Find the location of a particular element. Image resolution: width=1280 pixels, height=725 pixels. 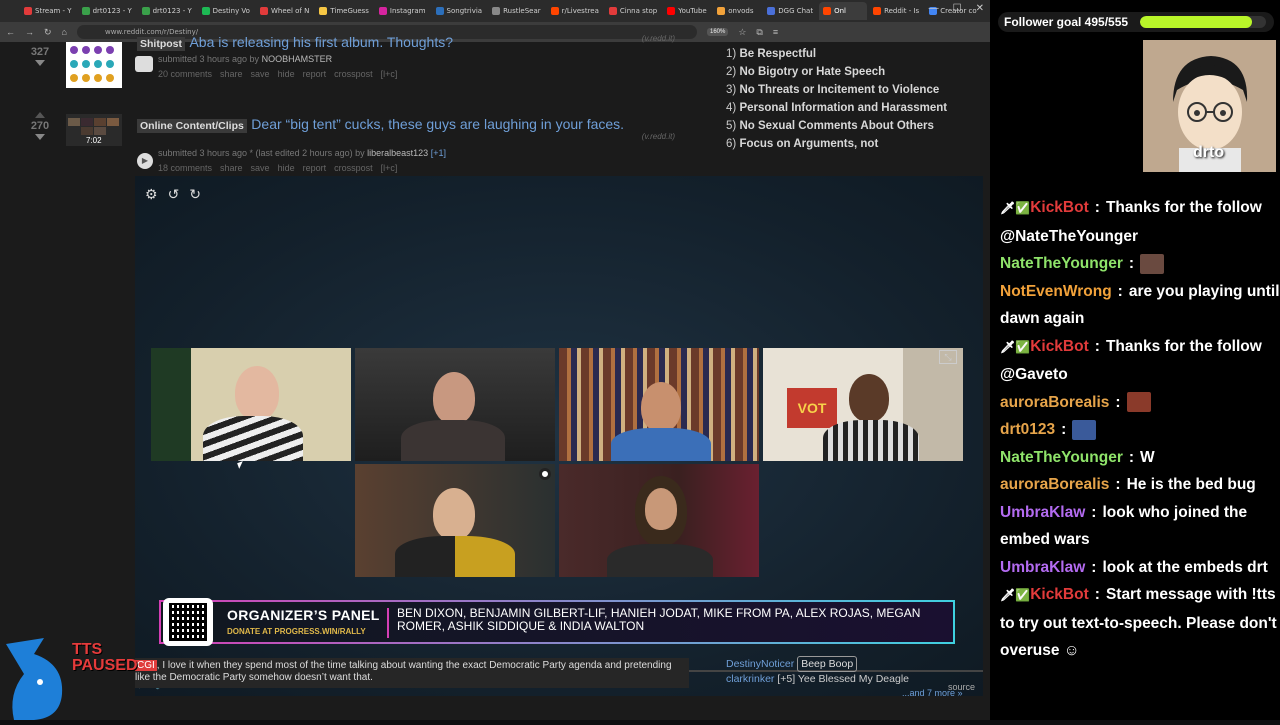

post-author: NOOBHAMSTER is located at coordinates (297, 59).